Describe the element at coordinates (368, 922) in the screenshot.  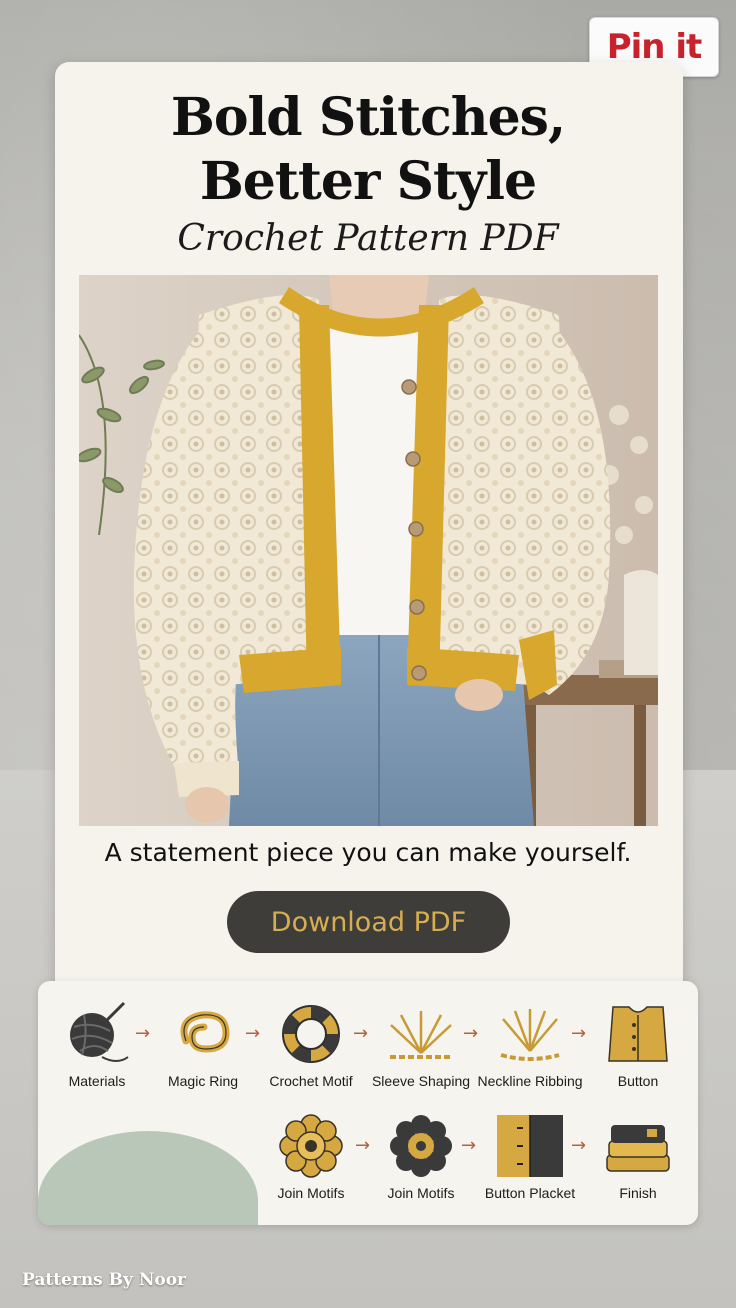
I see `download-pdf-button: Download PDF` at that location.